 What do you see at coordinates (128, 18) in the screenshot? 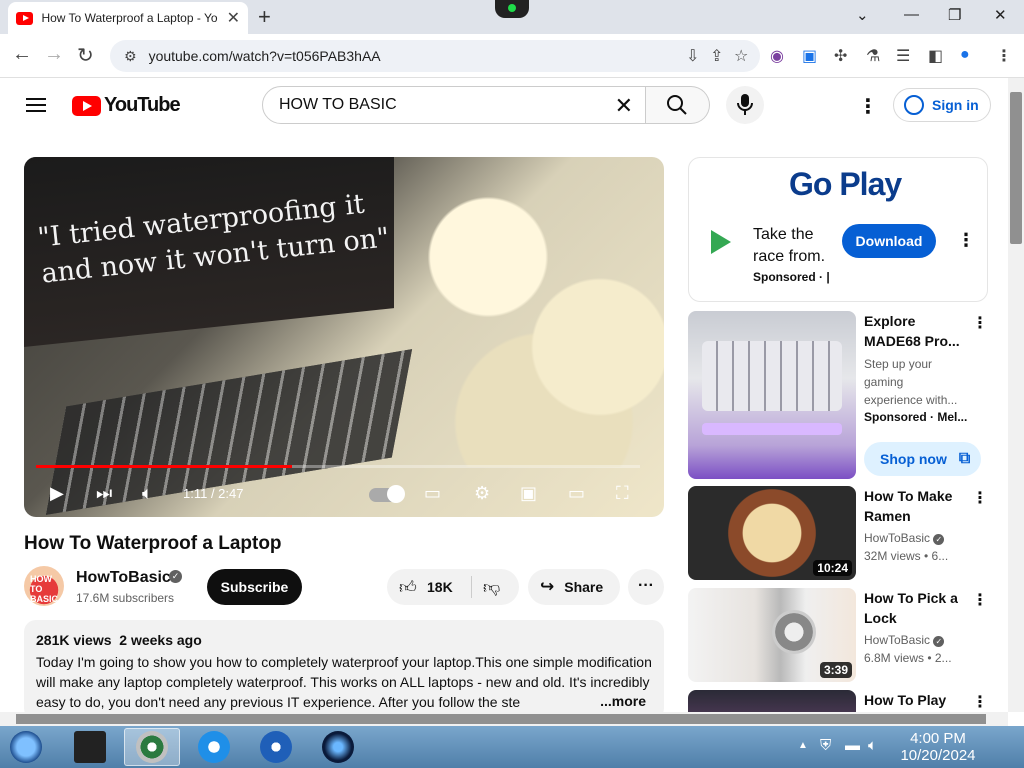
I see `browser-tab: How To Waterproof a Laptop - Yo ✕` at bounding box center [128, 18].